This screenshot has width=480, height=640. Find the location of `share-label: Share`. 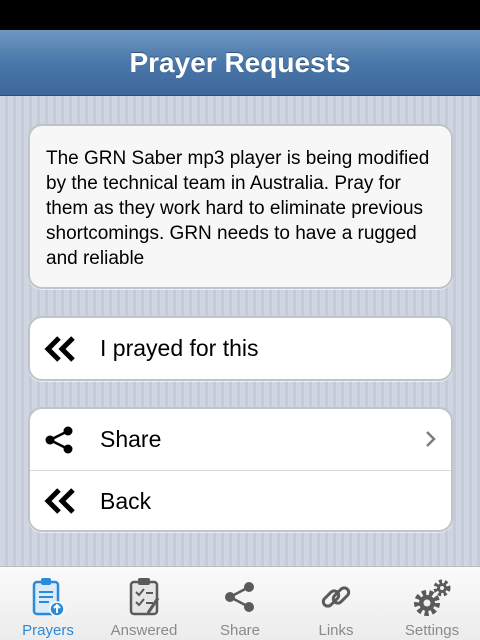

share-label: Share is located at coordinates (131, 439).